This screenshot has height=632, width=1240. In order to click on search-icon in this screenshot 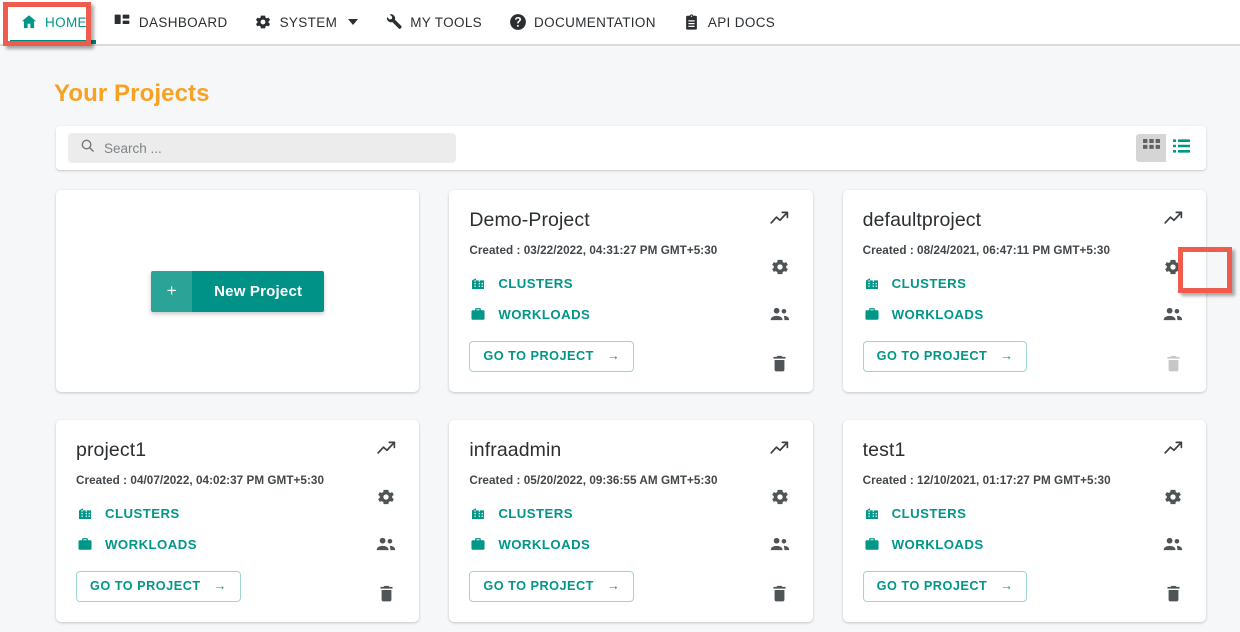, I will do `click(87, 148)`.